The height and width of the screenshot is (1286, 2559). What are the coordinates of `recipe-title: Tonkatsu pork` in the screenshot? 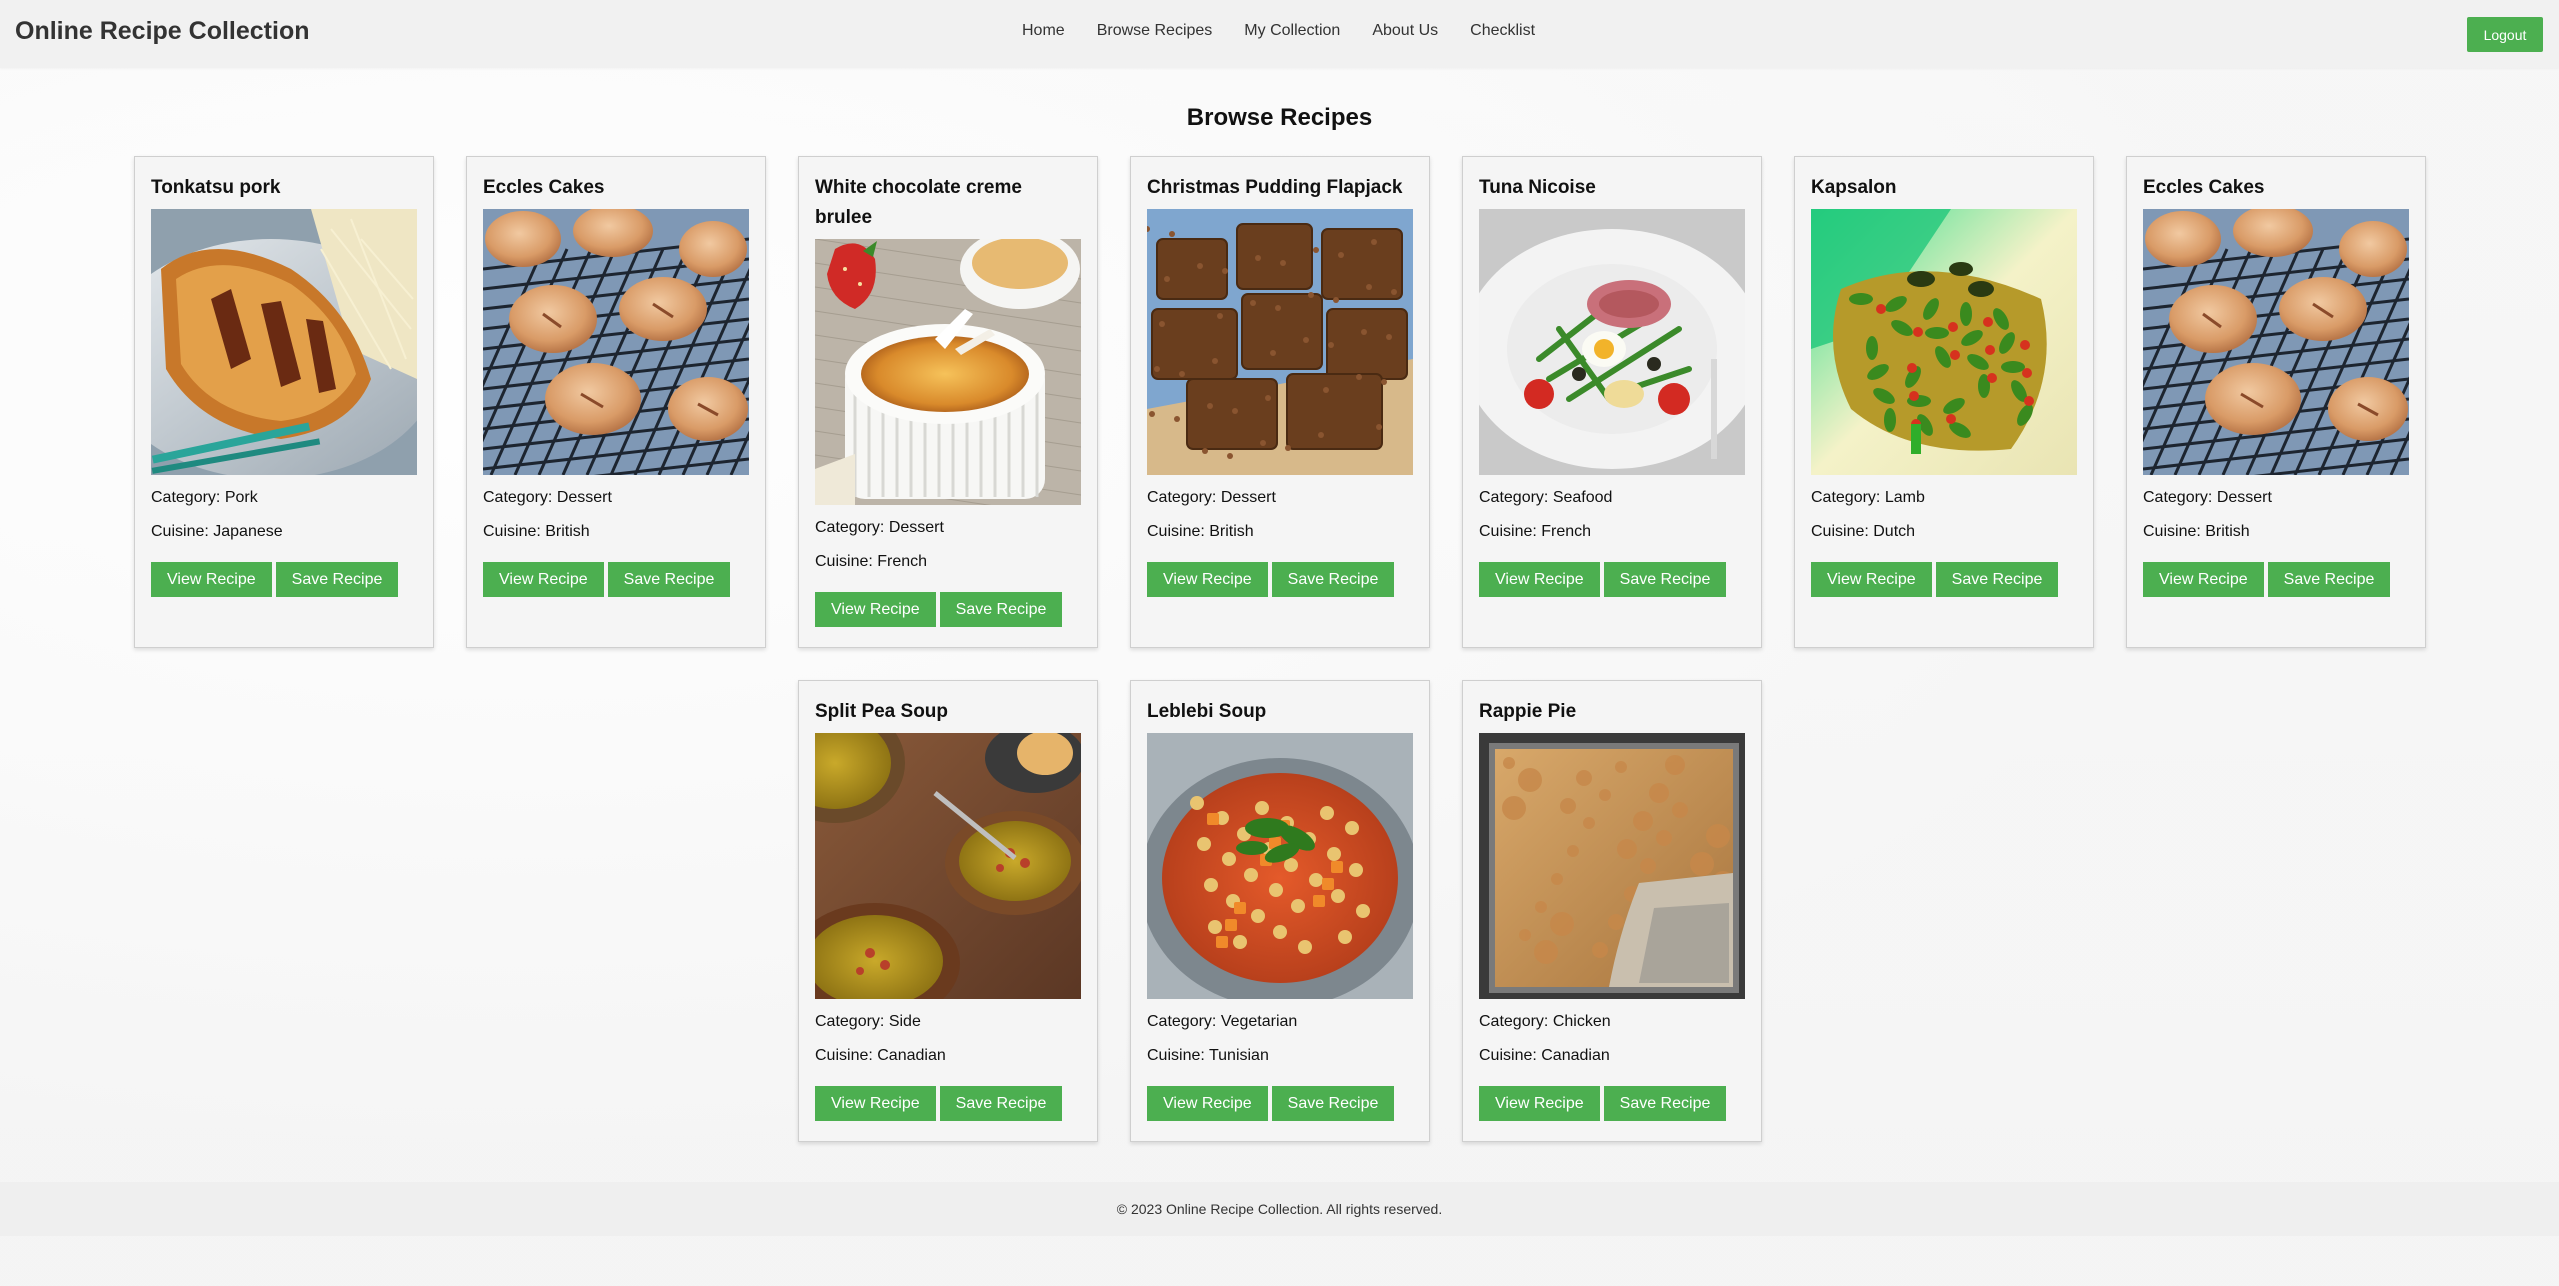 It's located at (216, 187).